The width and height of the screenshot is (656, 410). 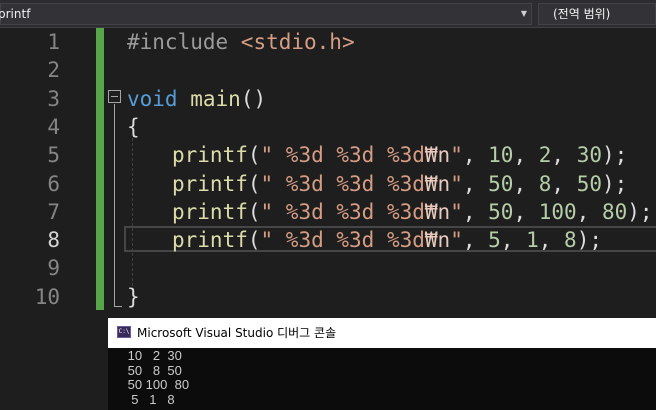 I want to click on number-argument: 1, so click(x=532, y=240).